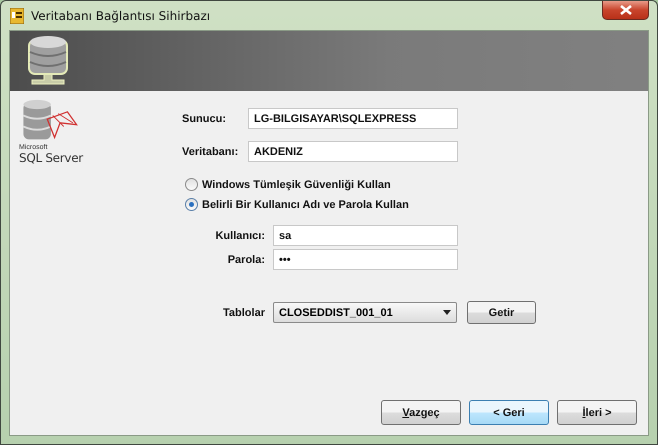  Describe the element at coordinates (353, 118) in the screenshot. I see `server-field: LG-BILGISAYAR\SQLEXPRESS` at that location.